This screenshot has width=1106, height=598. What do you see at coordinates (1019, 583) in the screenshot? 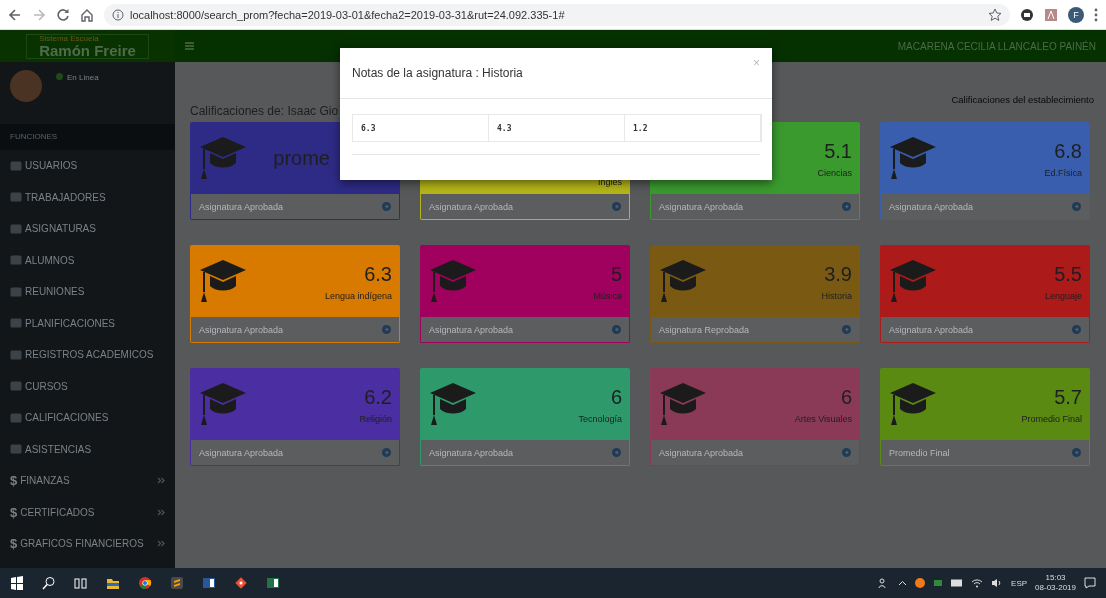
I see `language-indicator: ESP` at bounding box center [1019, 583].